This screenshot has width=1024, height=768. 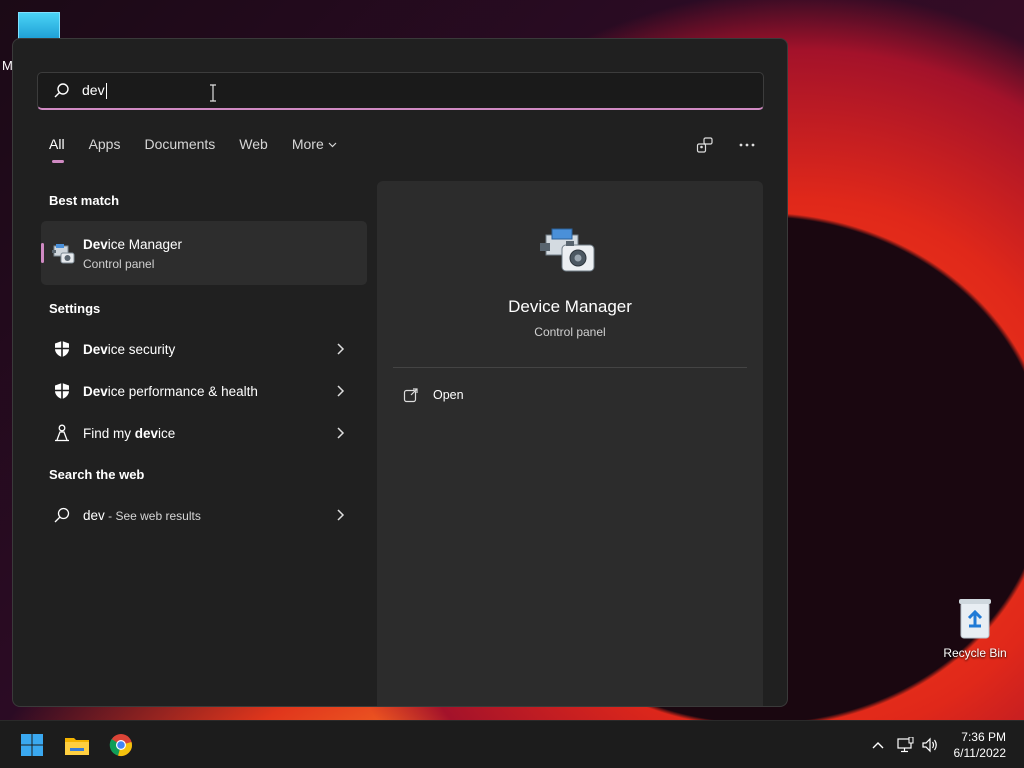 What do you see at coordinates (747, 145) in the screenshot?
I see `more-options-icon` at bounding box center [747, 145].